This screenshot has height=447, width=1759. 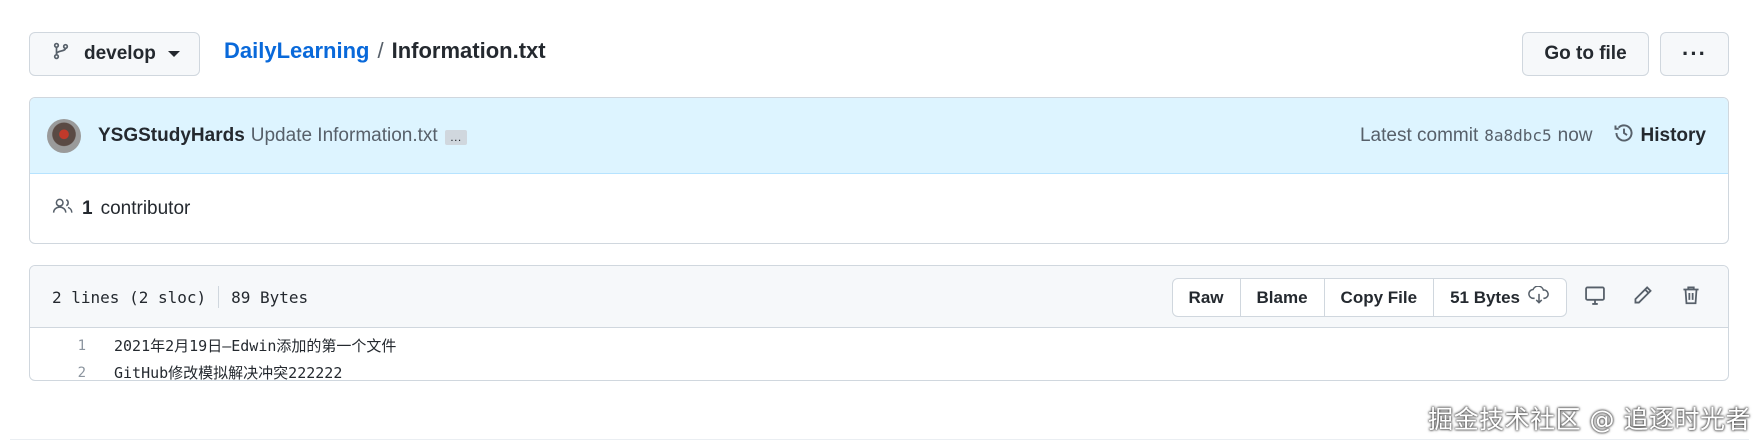 I want to click on code-line: 2 GitHub修改模拟解决冲突222222, so click(x=879, y=370).